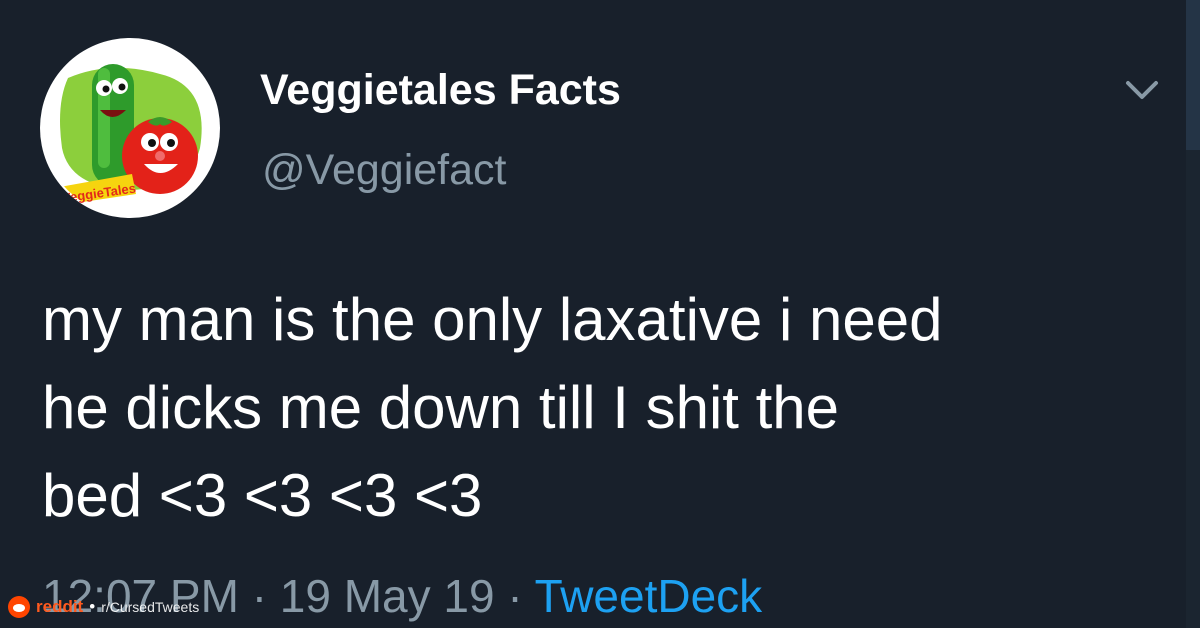 The image size is (1200, 628). What do you see at coordinates (441, 407) in the screenshot?
I see `tweet-text-line: he dicks me down till I shit the` at bounding box center [441, 407].